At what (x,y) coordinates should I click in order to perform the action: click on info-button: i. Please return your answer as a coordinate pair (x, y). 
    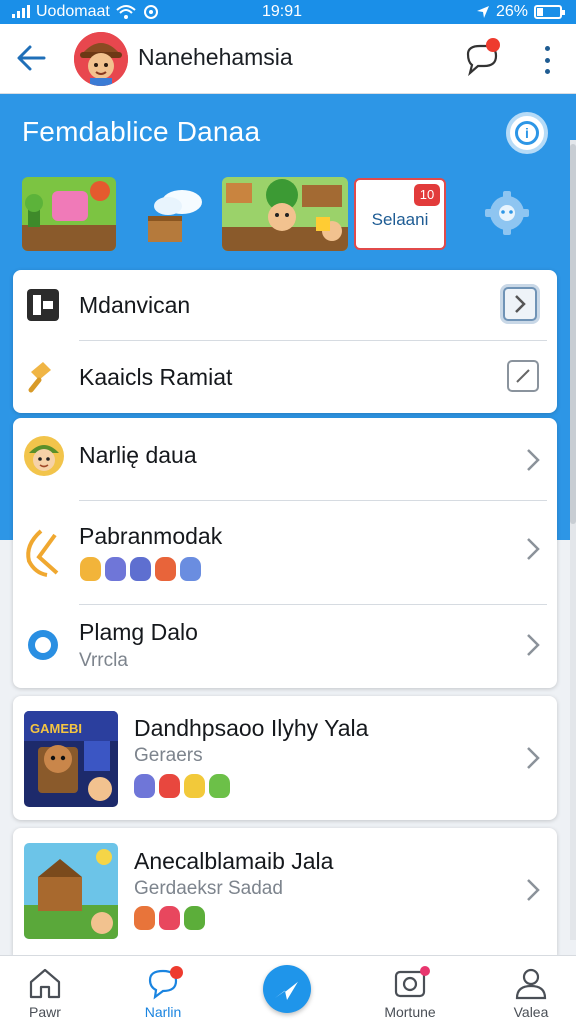
    Looking at the image, I should click on (527, 133).